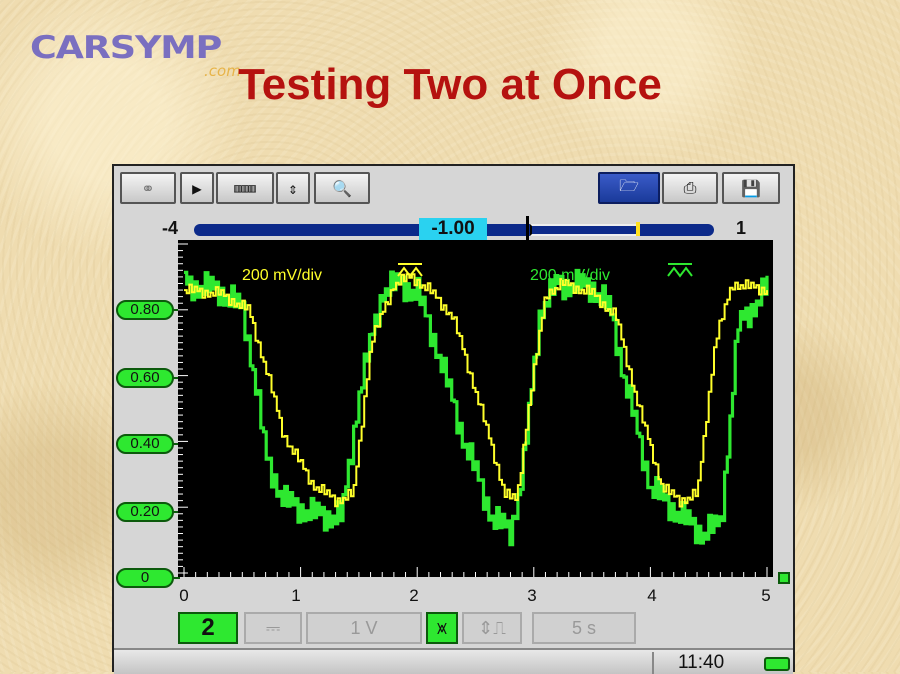 The width and height of the screenshot is (900, 674). I want to click on clock: 11:40, so click(701, 662).